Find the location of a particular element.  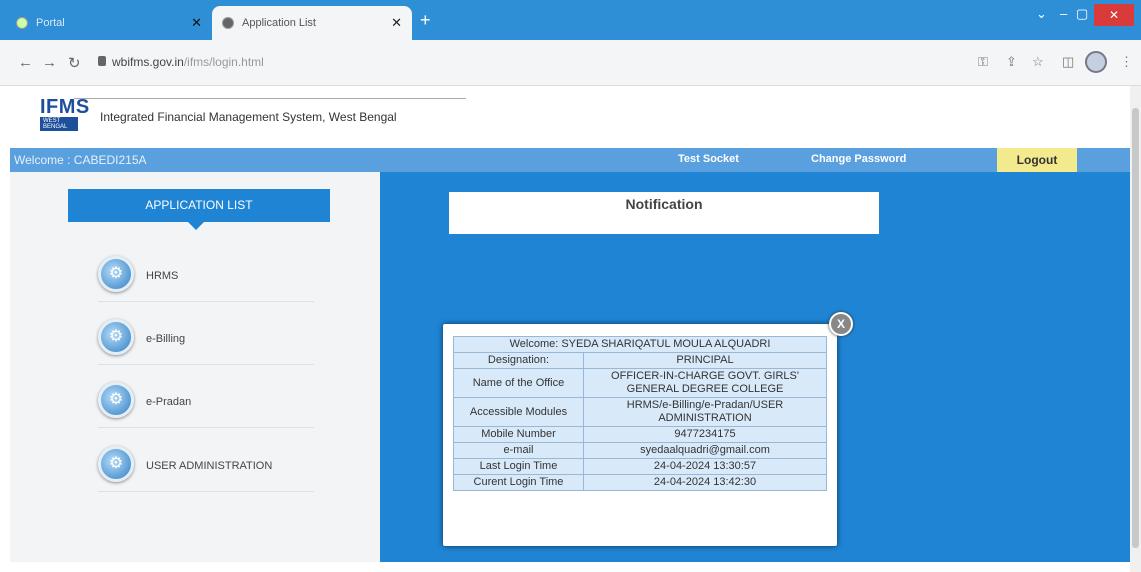

tab-title: Application List is located at coordinates (279, 23).